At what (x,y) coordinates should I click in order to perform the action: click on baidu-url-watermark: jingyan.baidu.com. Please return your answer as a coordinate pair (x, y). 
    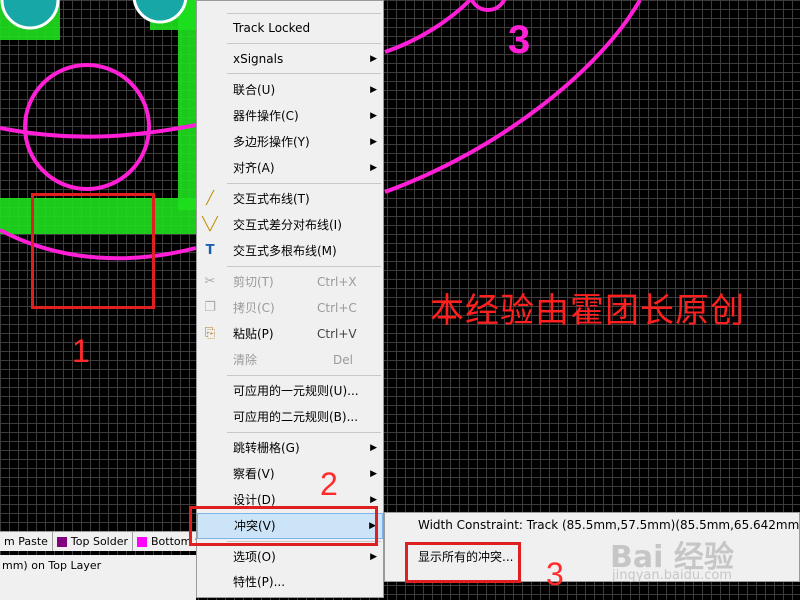
    Looking at the image, I should click on (672, 575).